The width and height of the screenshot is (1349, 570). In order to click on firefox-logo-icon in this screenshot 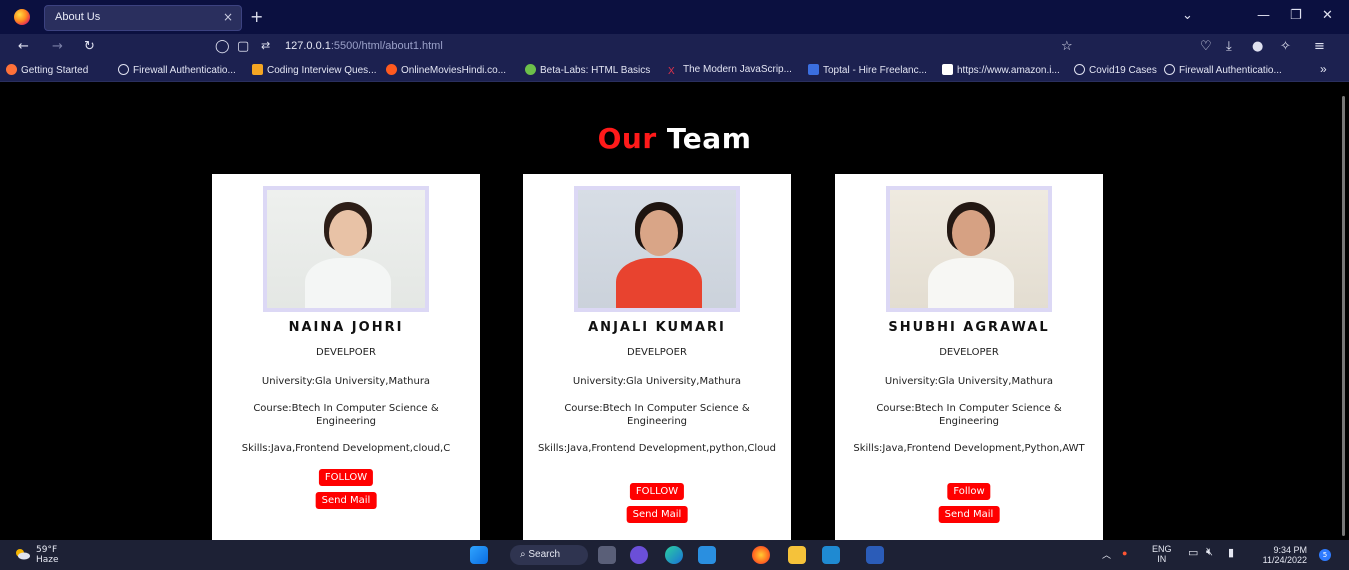, I will do `click(22, 17)`.